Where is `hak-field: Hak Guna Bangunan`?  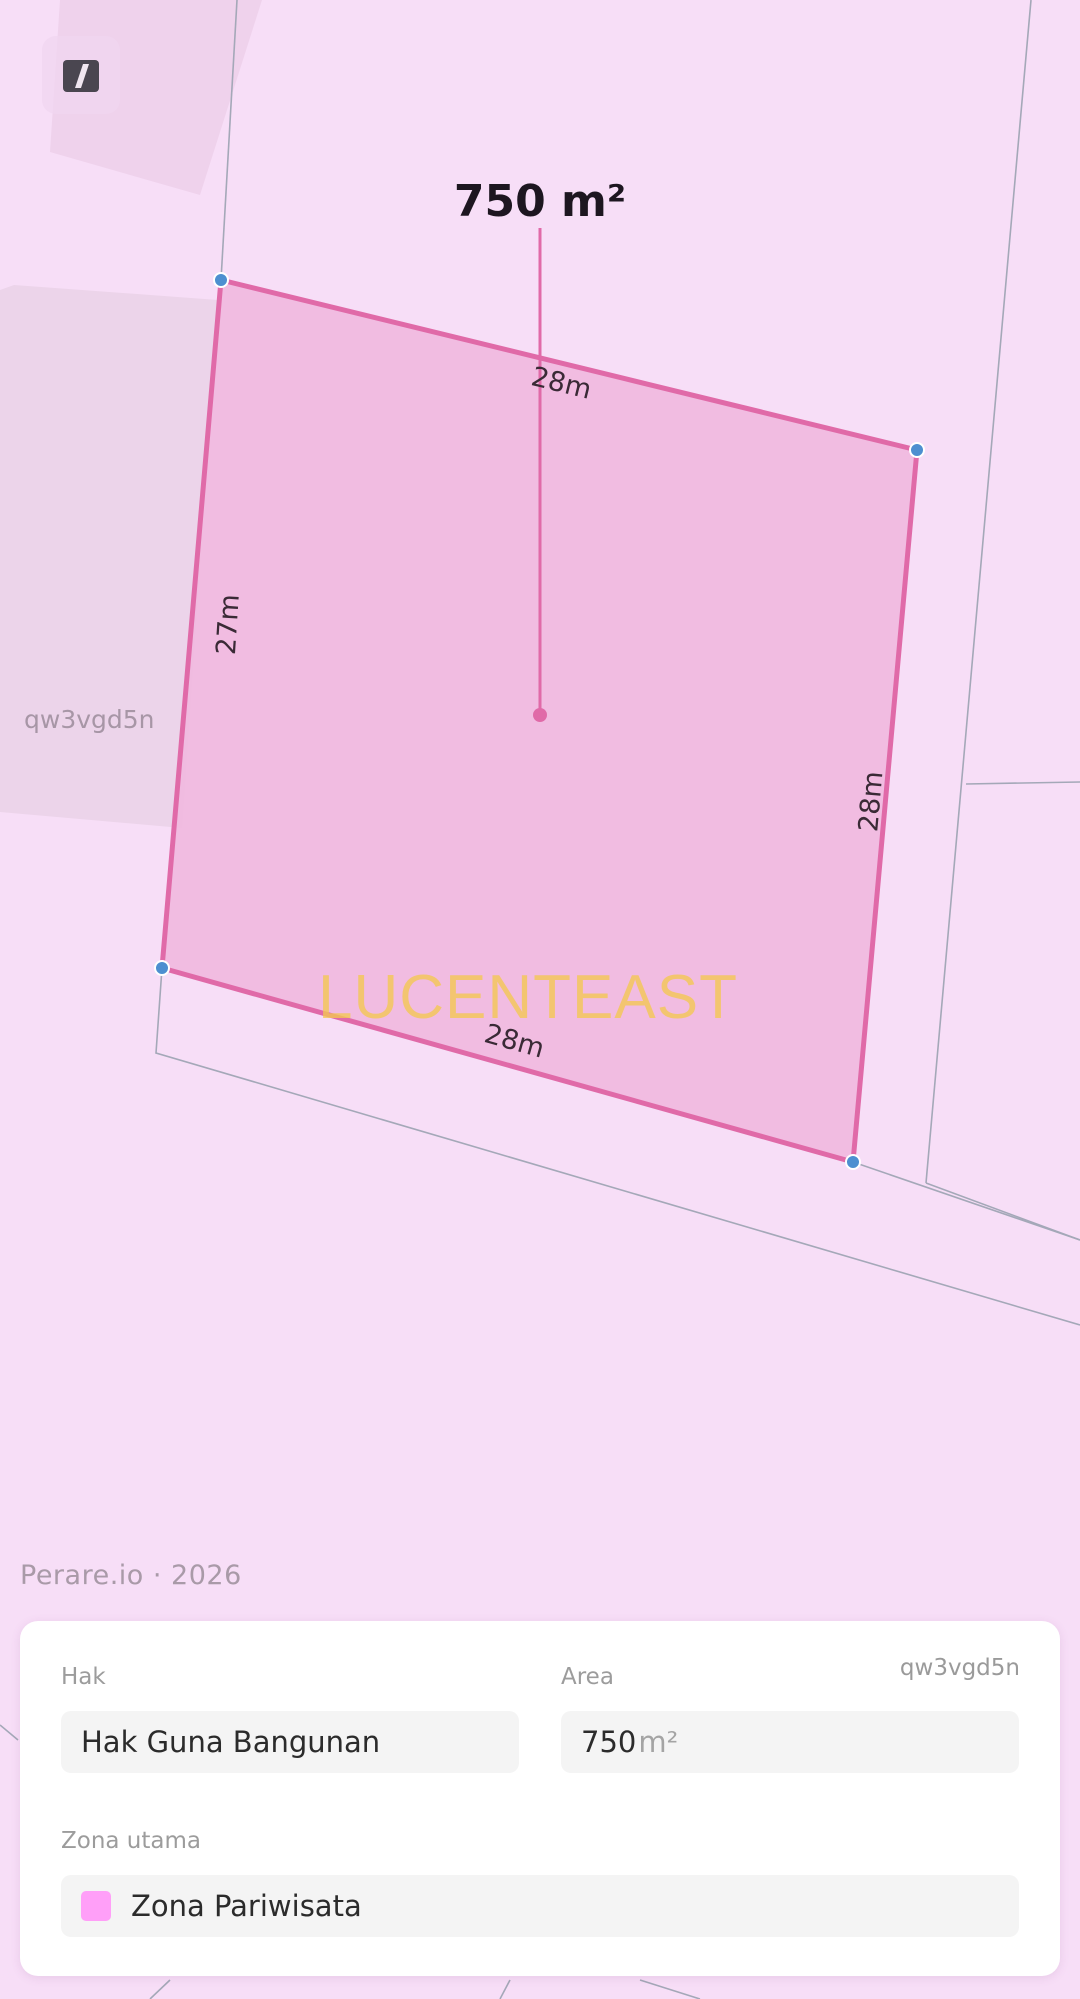 hak-field: Hak Guna Bangunan is located at coordinates (290, 1742).